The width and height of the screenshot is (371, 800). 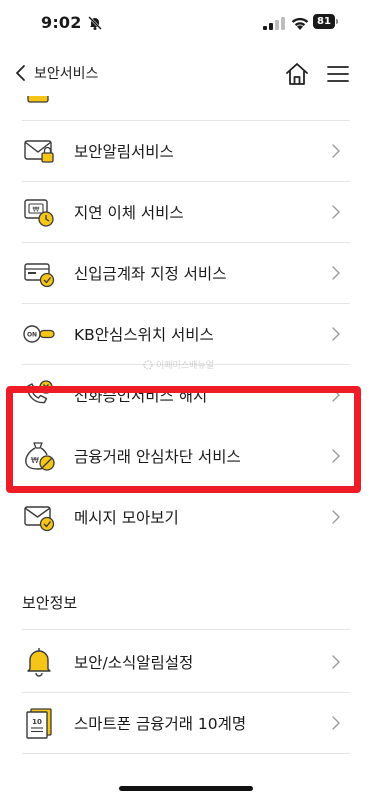 I want to click on partial-item-text, so click(x=132, y=97).